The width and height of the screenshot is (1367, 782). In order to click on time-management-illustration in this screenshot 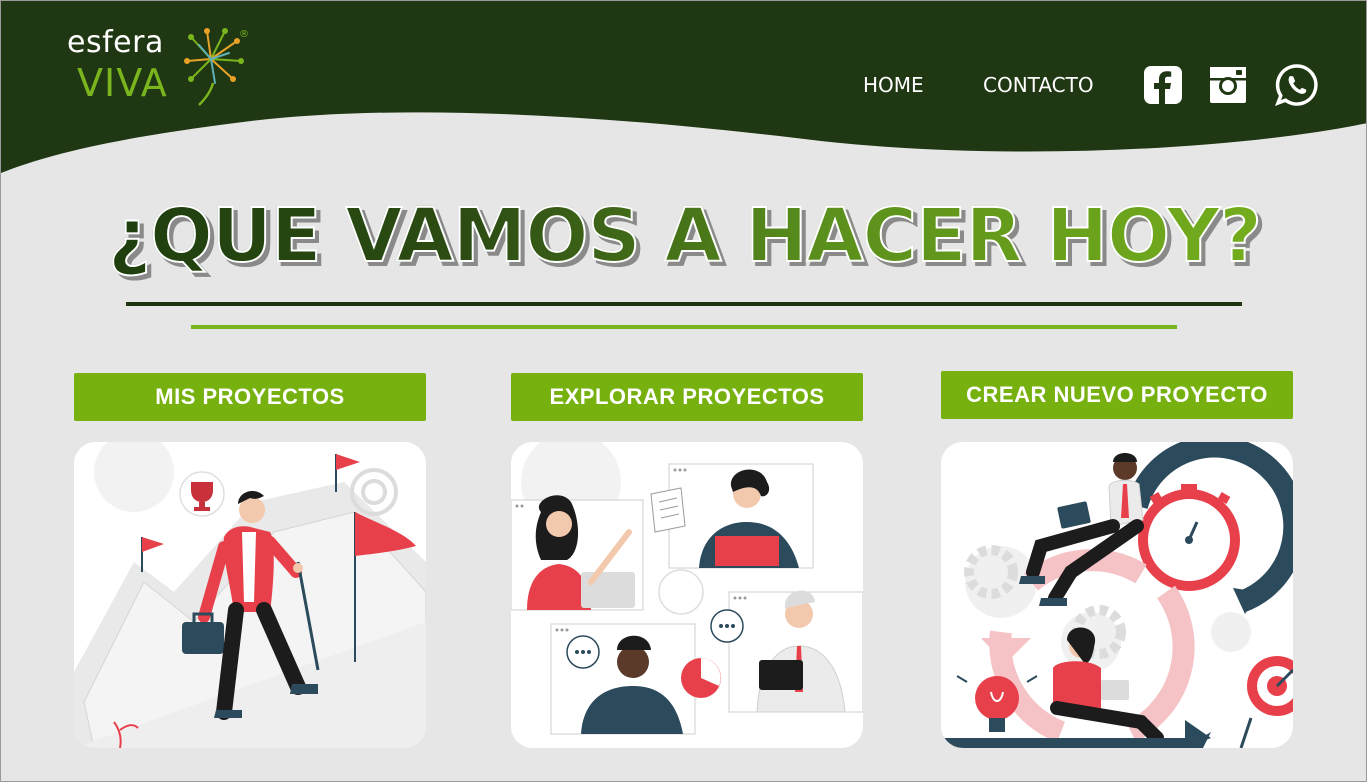, I will do `click(1117, 595)`.